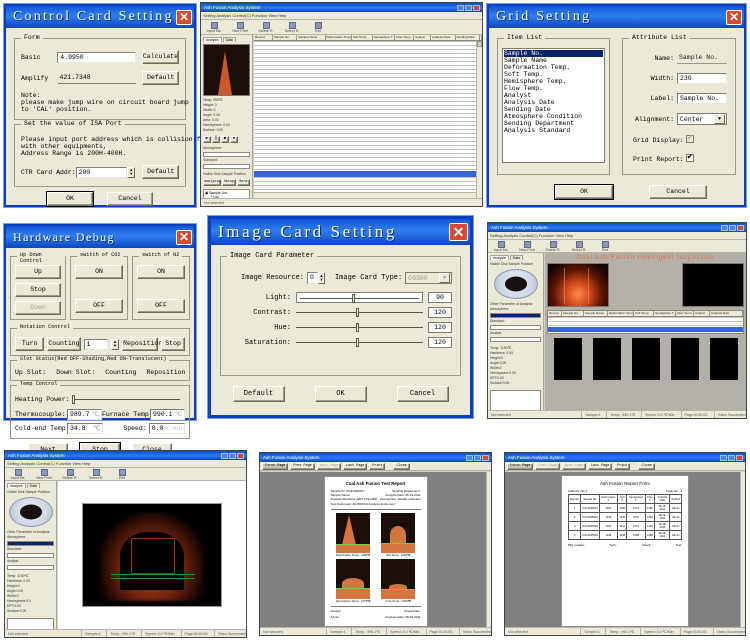  I want to click on first-page-button: First Page, so click(520, 466).